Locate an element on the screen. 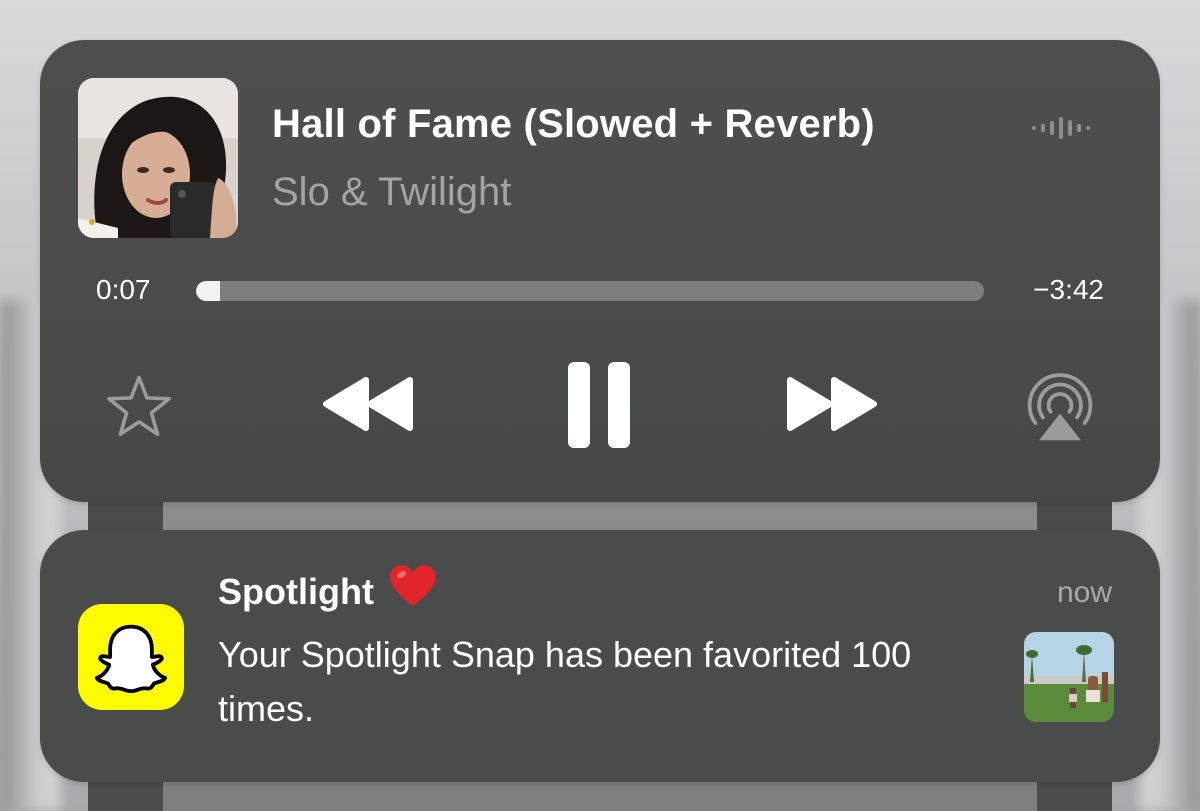  album-artwork-image is located at coordinates (158, 158).